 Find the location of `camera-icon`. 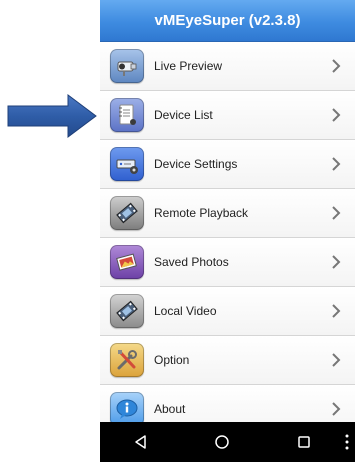

camera-icon is located at coordinates (127, 66).